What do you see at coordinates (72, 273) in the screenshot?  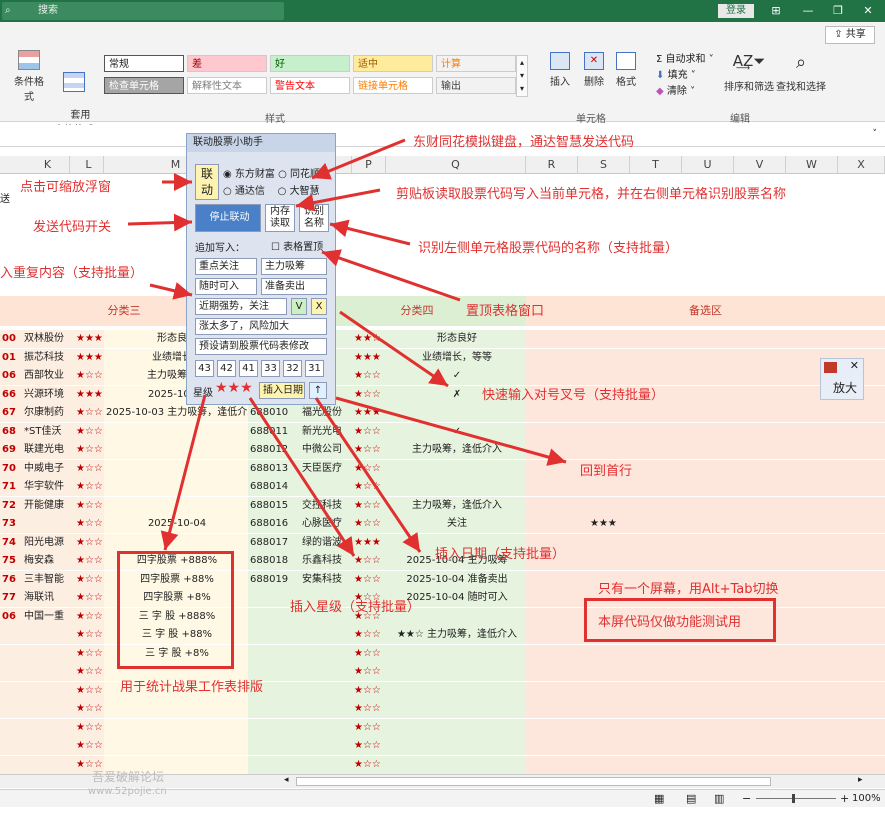 I see `note-repeat: 入重复内容（支持批量）` at bounding box center [72, 273].